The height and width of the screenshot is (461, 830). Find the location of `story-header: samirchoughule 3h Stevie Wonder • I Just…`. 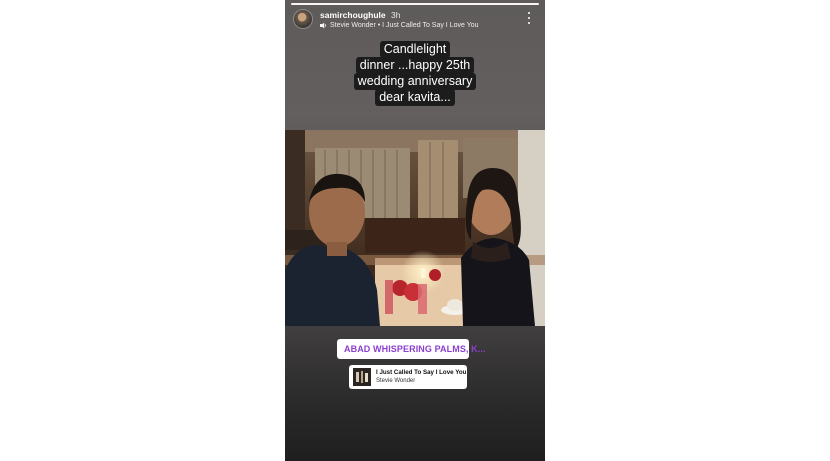

story-header: samirchoughule 3h Stevie Wonder • I Just… is located at coordinates (415, 22).